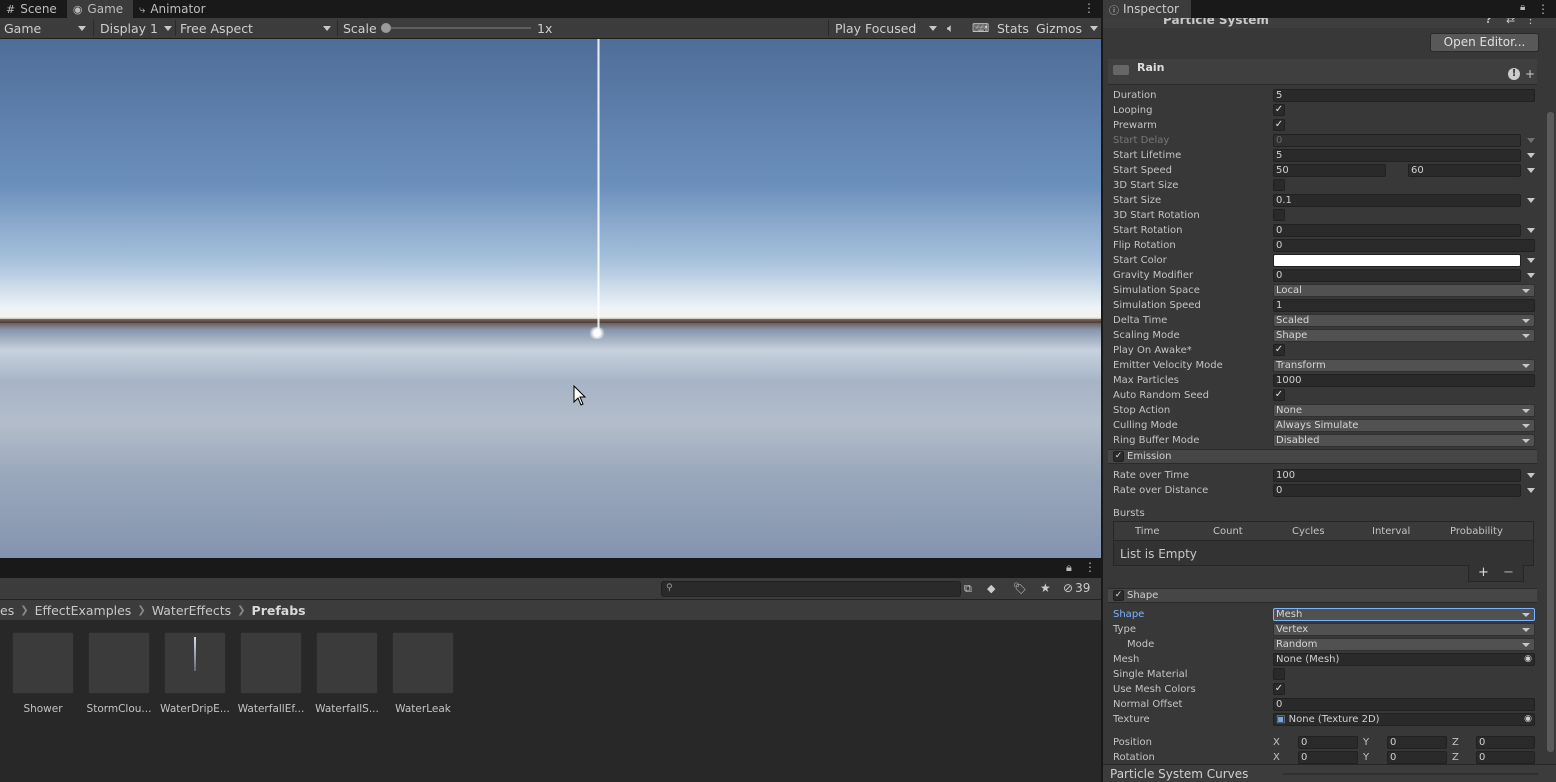  I want to click on start-size-field: 0.1, so click(1397, 200).